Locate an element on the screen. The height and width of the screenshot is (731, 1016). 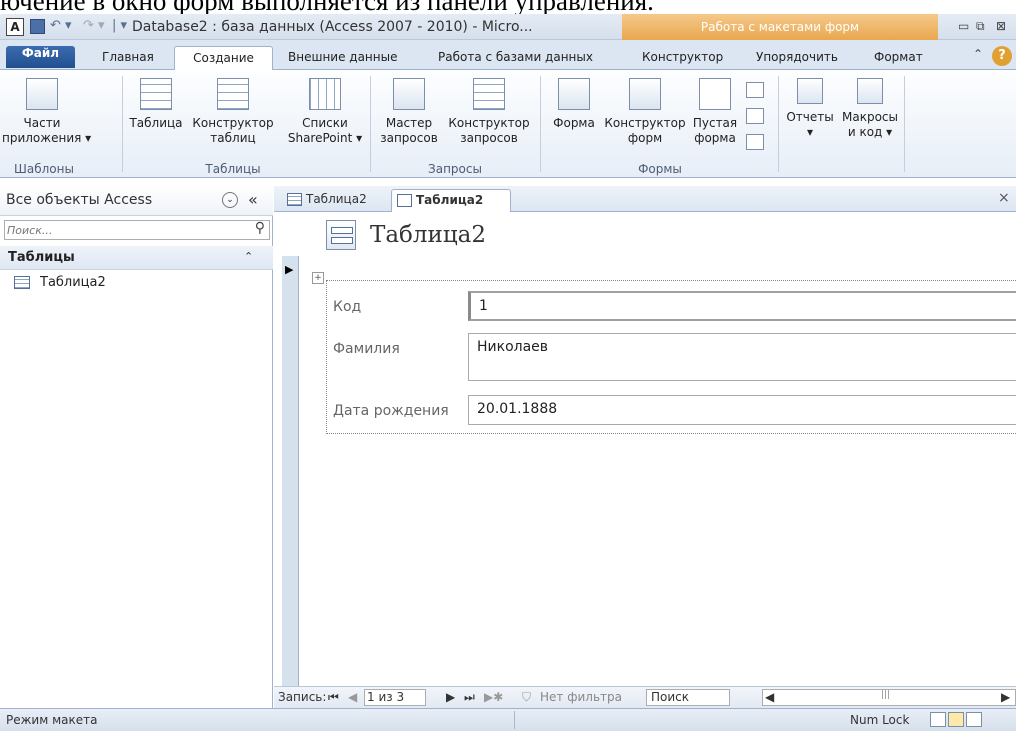
restore-button: ⧉ is located at coordinates (980, 26).